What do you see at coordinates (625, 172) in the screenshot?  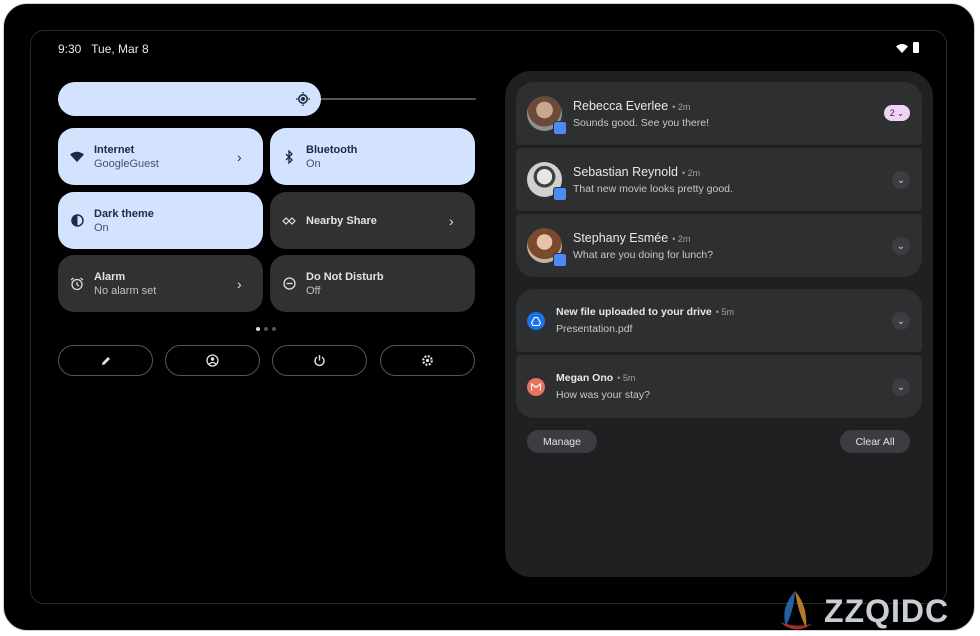 I see `sender-name: Sebastian Reynold` at bounding box center [625, 172].